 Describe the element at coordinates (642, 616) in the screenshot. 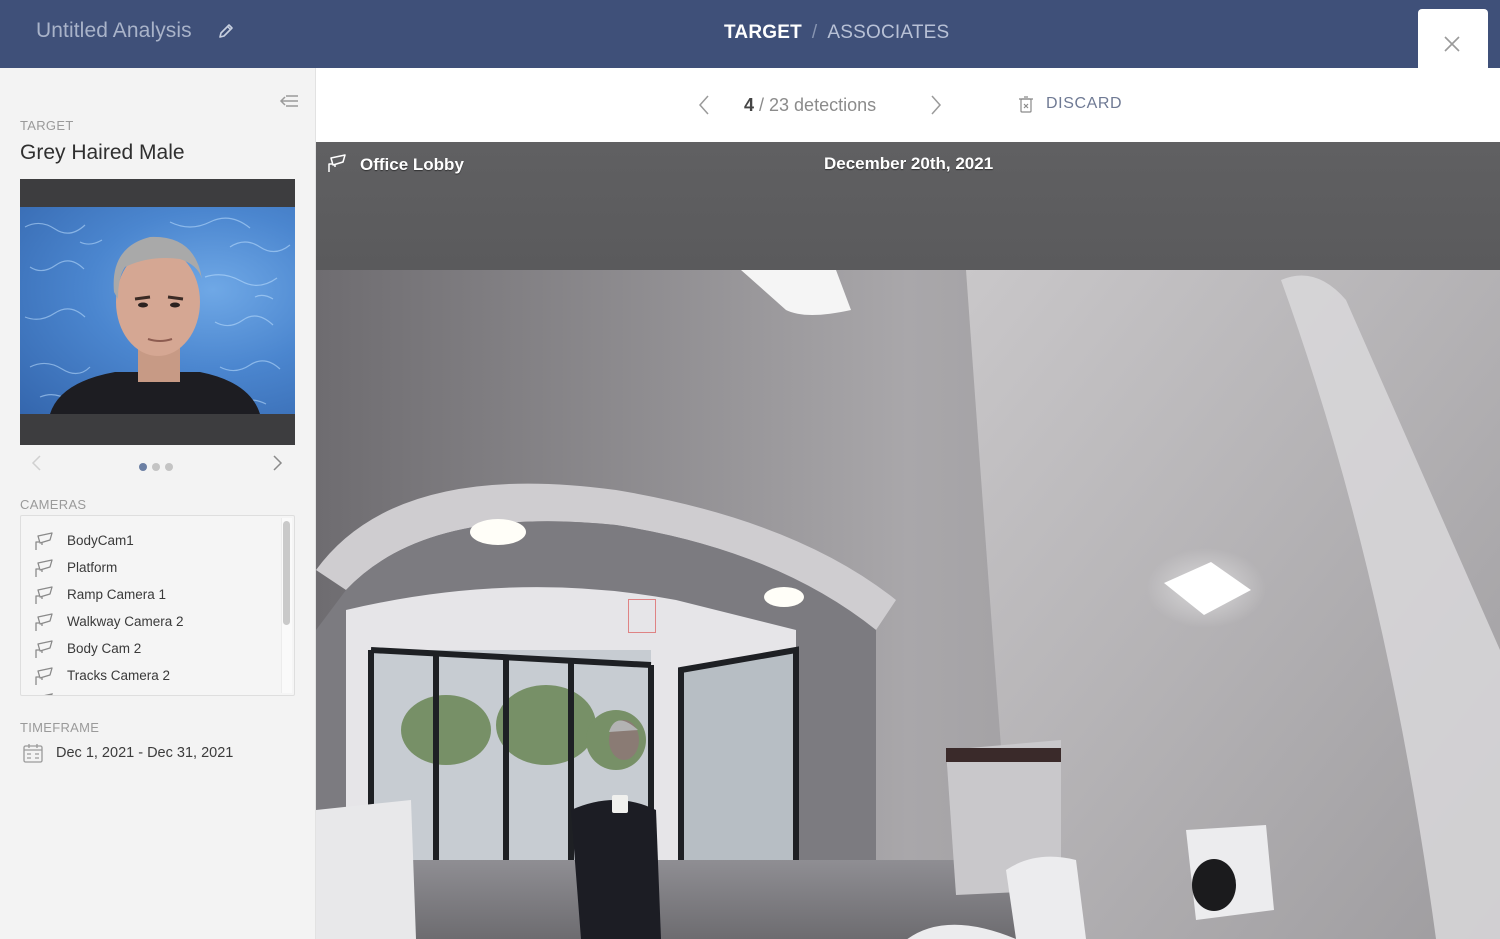

I see `detection-bounding-box` at that location.